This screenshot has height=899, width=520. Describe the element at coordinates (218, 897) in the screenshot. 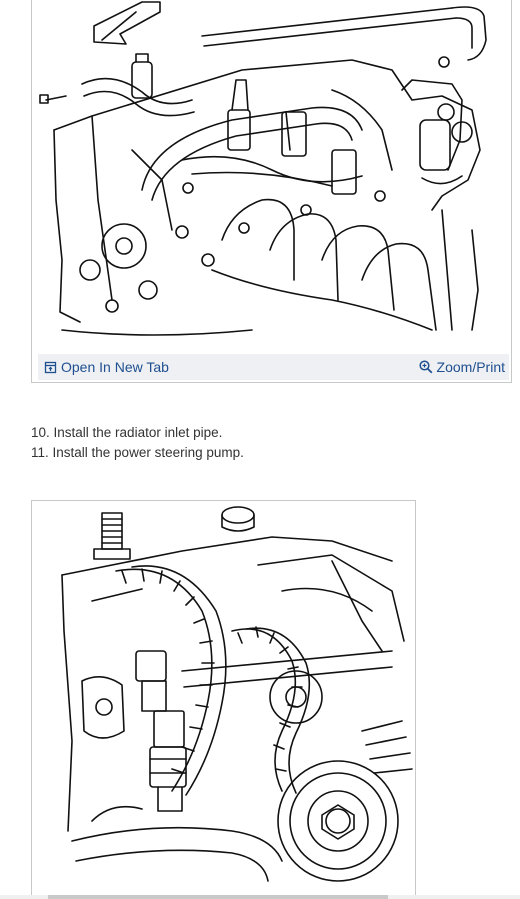

I see `scrollbar-thumb` at that location.